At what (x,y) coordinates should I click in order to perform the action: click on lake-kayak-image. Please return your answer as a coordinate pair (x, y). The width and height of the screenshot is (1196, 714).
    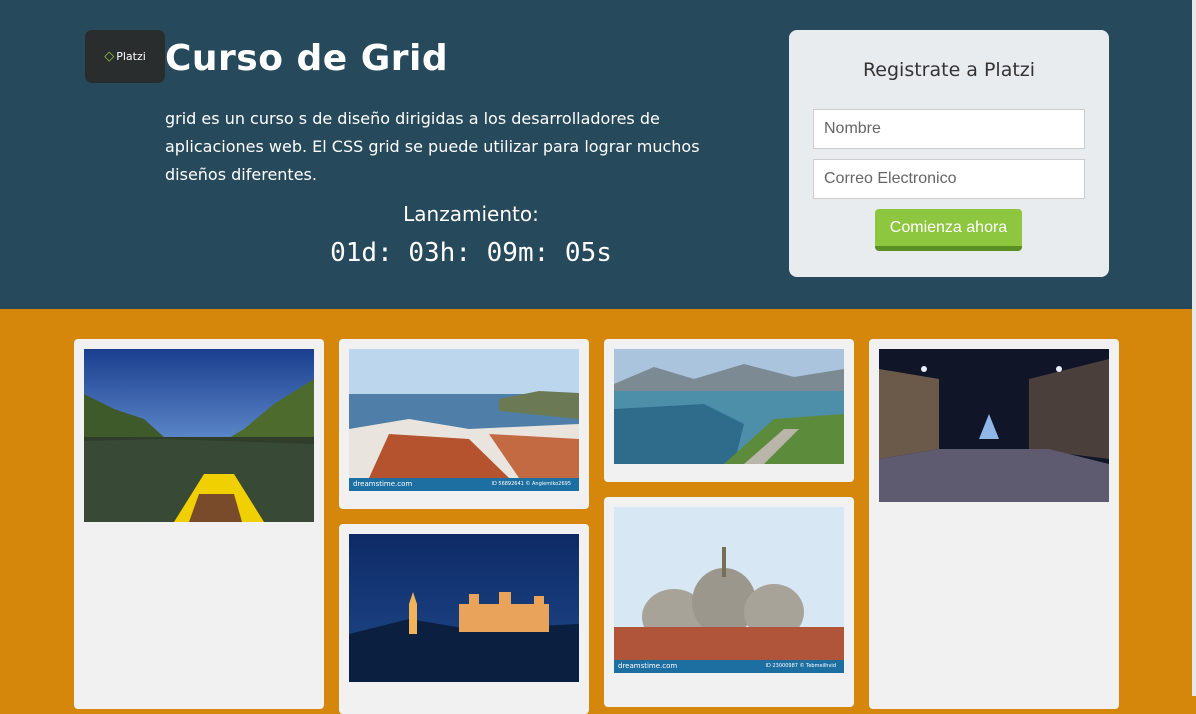
    Looking at the image, I should click on (199, 435).